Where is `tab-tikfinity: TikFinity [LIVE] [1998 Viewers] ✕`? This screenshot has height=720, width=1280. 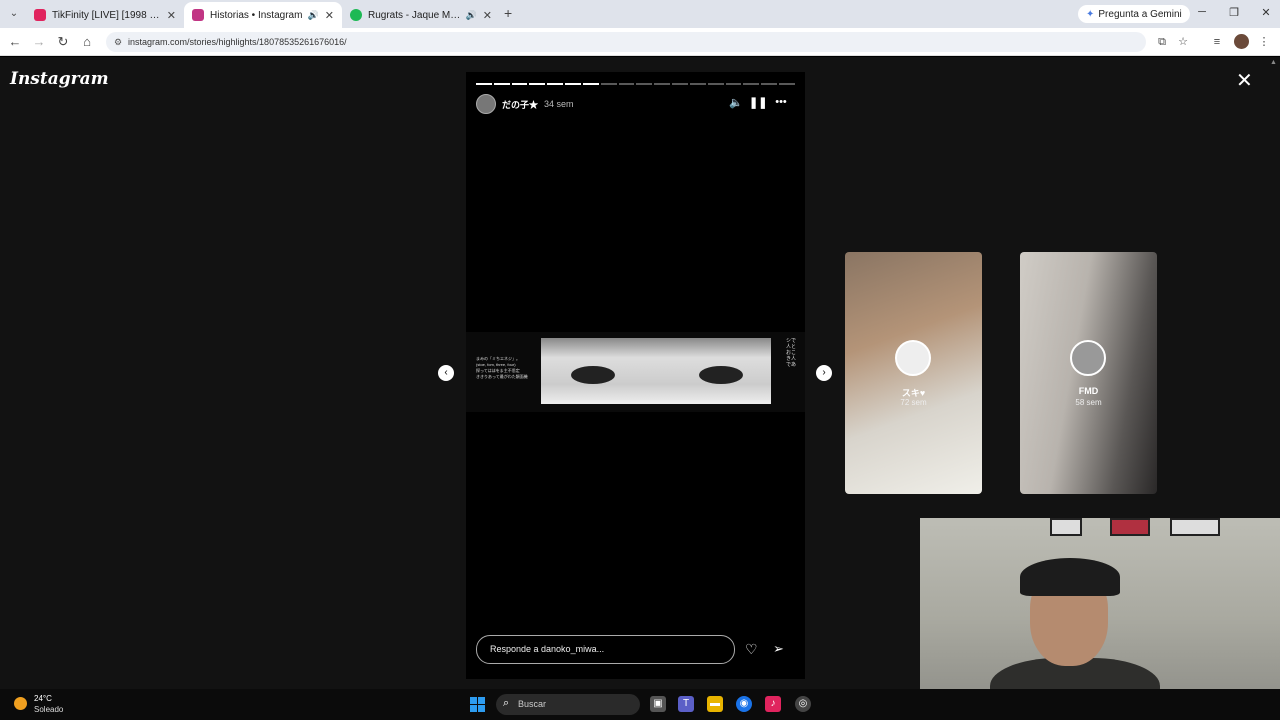
tab-tikfinity: TikFinity [LIVE] [1998 Viewers] ✕ is located at coordinates (105, 15).